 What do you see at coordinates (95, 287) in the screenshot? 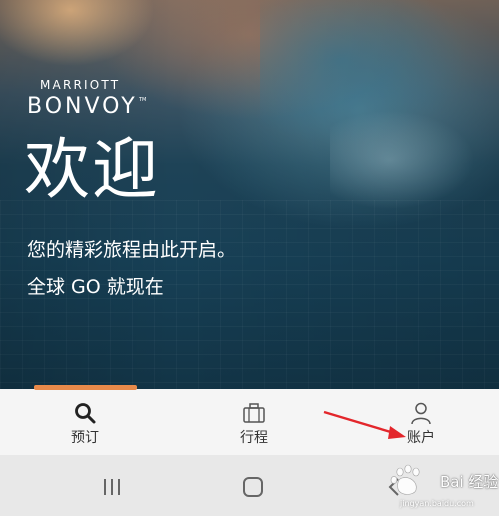
I see `slogan-text: 全球 GO 就现在` at bounding box center [95, 287].